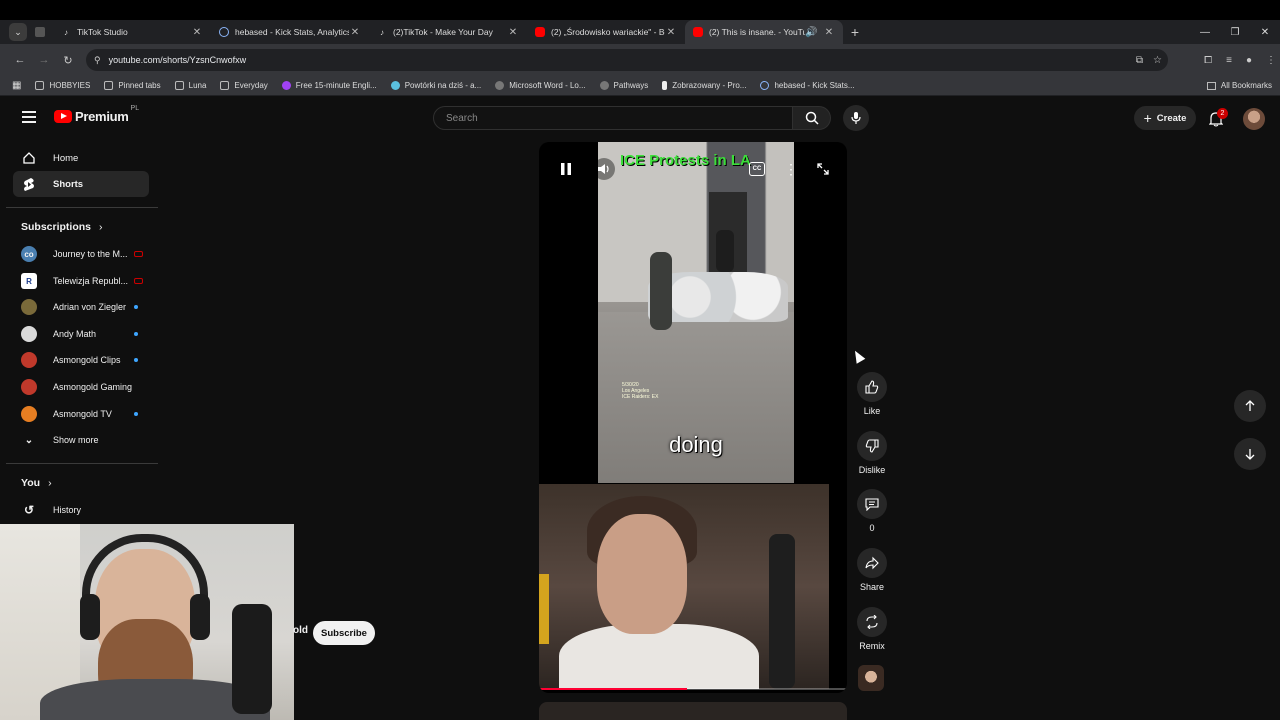 The image size is (1280, 720). What do you see at coordinates (29, 254) in the screenshot?
I see `channel-avatar: co` at bounding box center [29, 254].